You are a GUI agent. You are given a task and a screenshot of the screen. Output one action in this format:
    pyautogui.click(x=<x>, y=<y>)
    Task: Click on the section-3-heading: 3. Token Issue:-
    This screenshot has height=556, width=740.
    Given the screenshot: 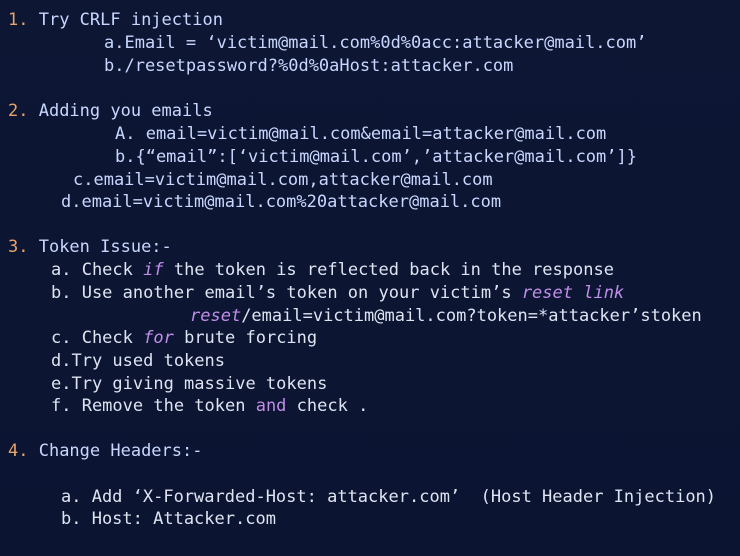 What is the action you would take?
    pyautogui.click(x=90, y=247)
    